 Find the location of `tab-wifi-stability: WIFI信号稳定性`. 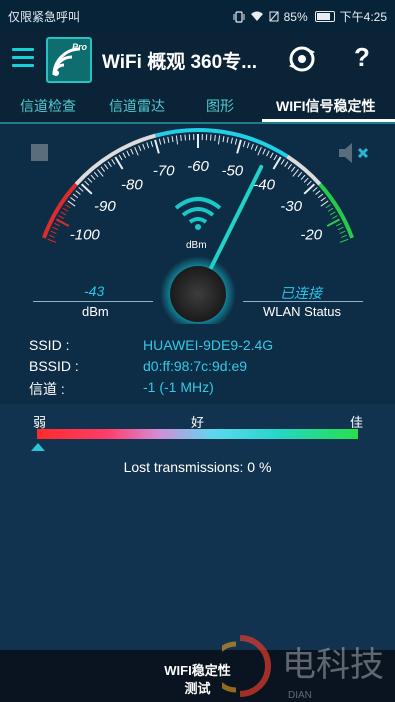

tab-wifi-stability: WIFI信号稳定性 is located at coordinates (326, 106).